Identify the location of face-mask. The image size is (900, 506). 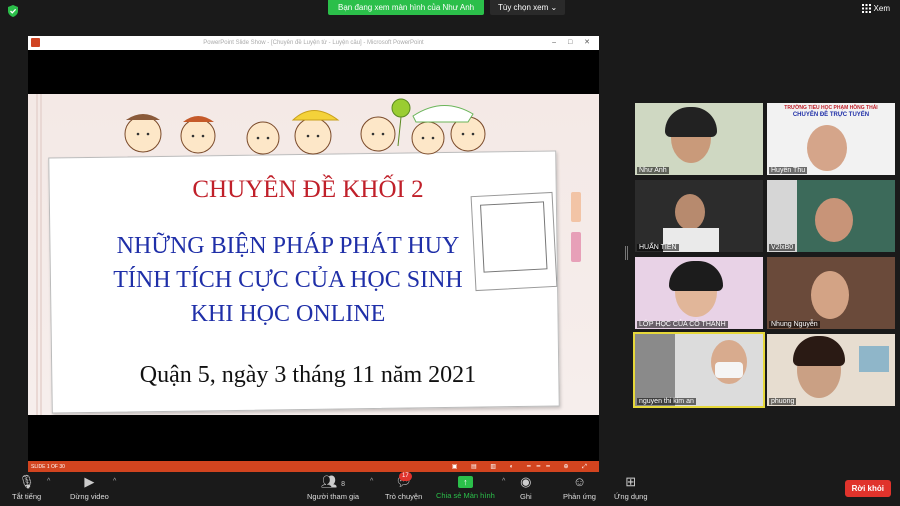
(729, 370).